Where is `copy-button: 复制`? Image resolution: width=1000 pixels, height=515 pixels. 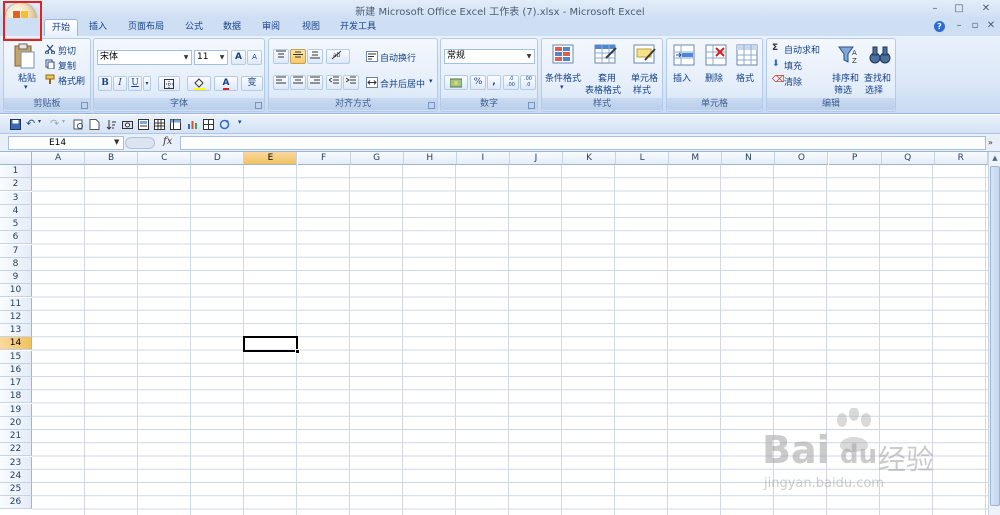
copy-button: 复制 is located at coordinates (67, 65).